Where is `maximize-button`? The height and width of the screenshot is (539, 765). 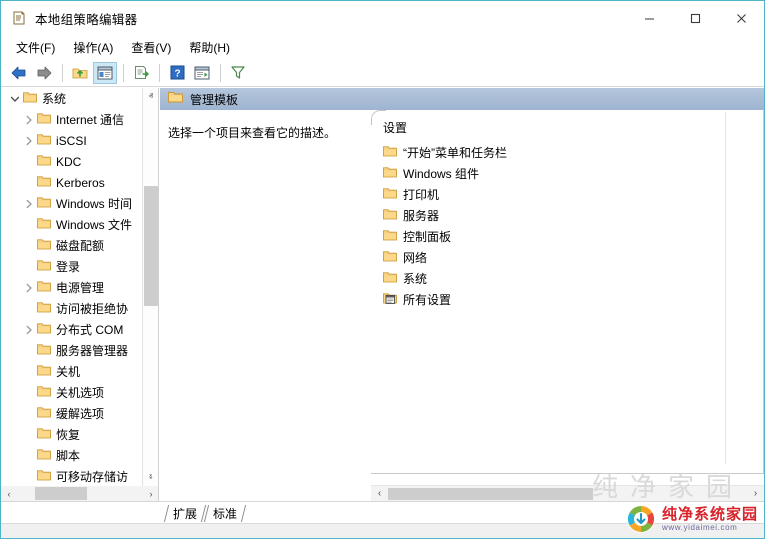
maximize-button is located at coordinates (695, 18).